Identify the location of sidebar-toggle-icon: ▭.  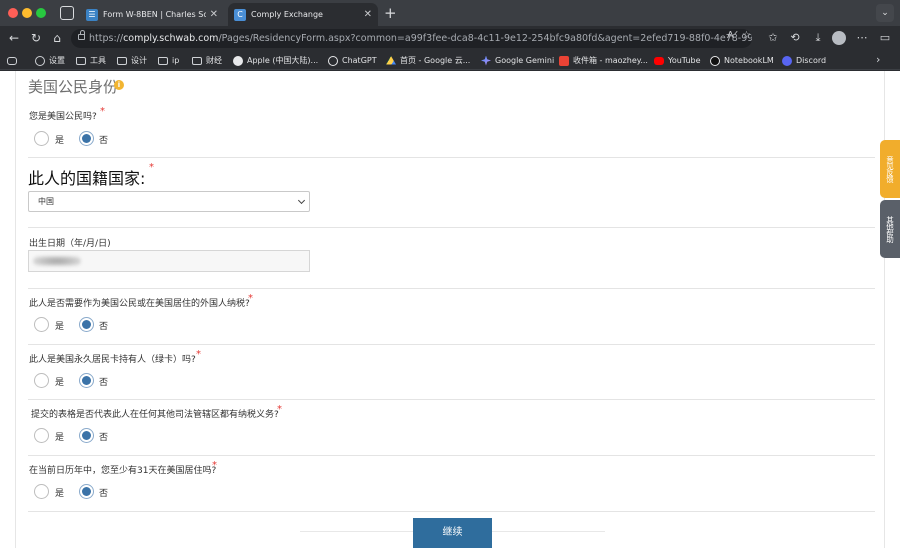
(885, 38).